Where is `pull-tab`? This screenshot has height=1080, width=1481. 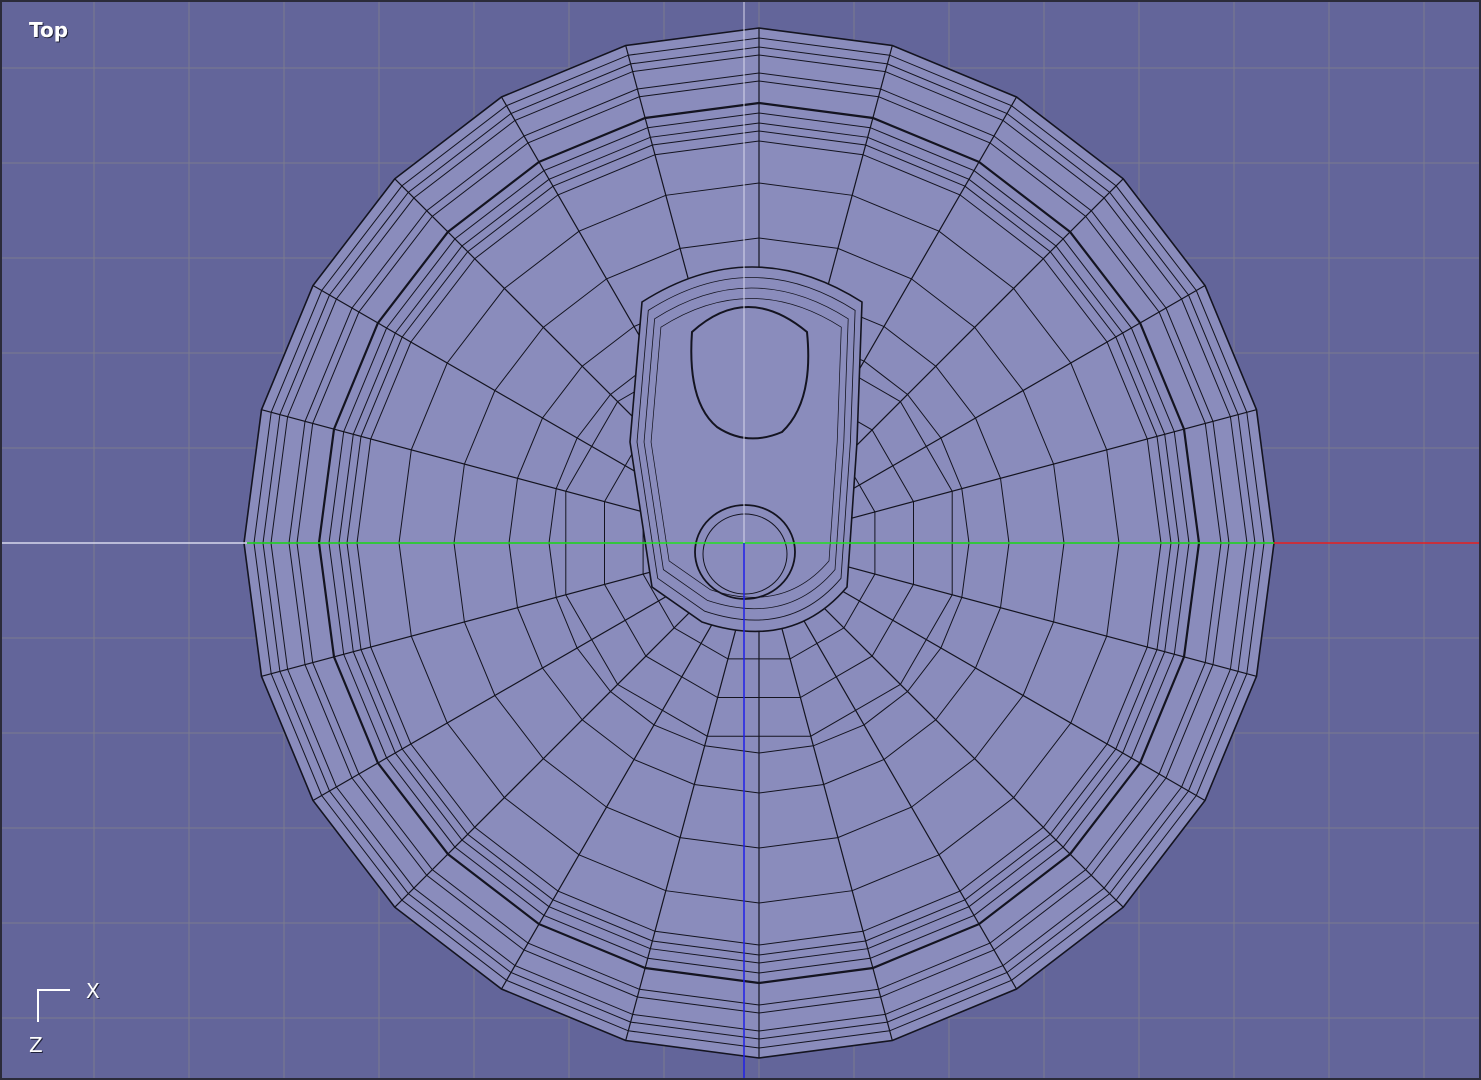 pull-tab is located at coordinates (746, 449).